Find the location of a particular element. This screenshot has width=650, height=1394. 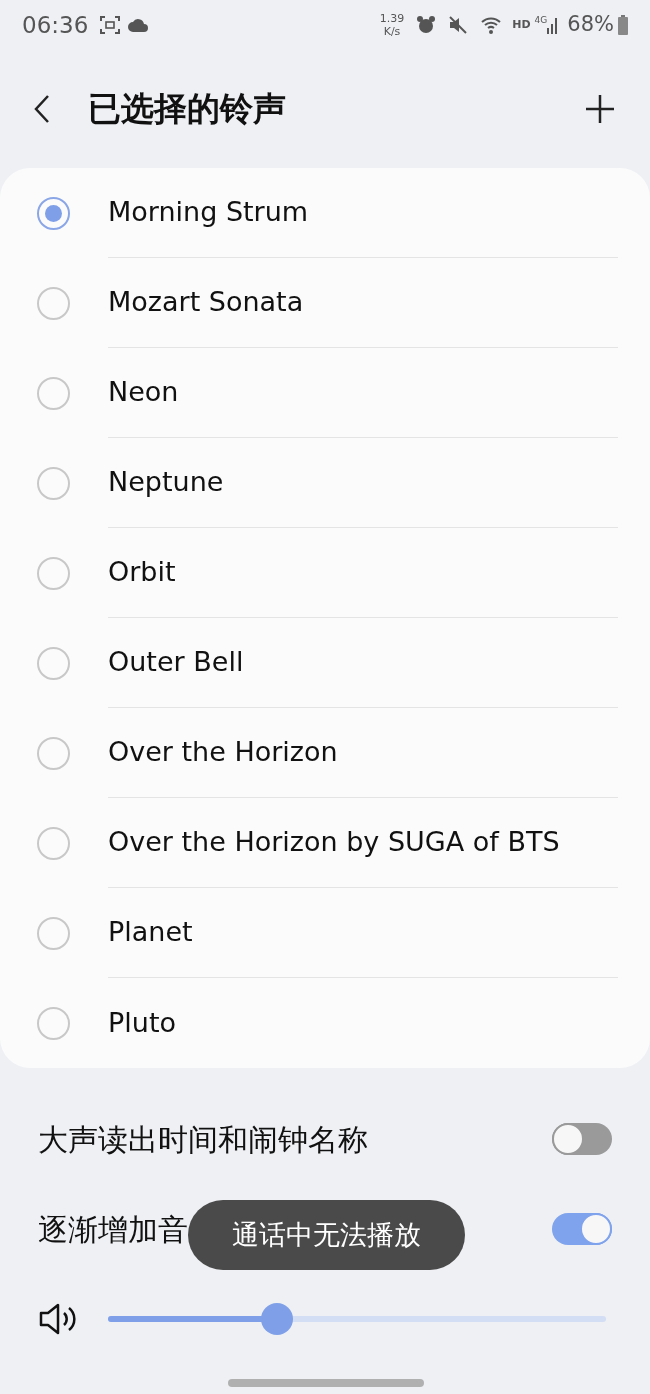

ringtone-item: Outer Bell is located at coordinates (325, 663).